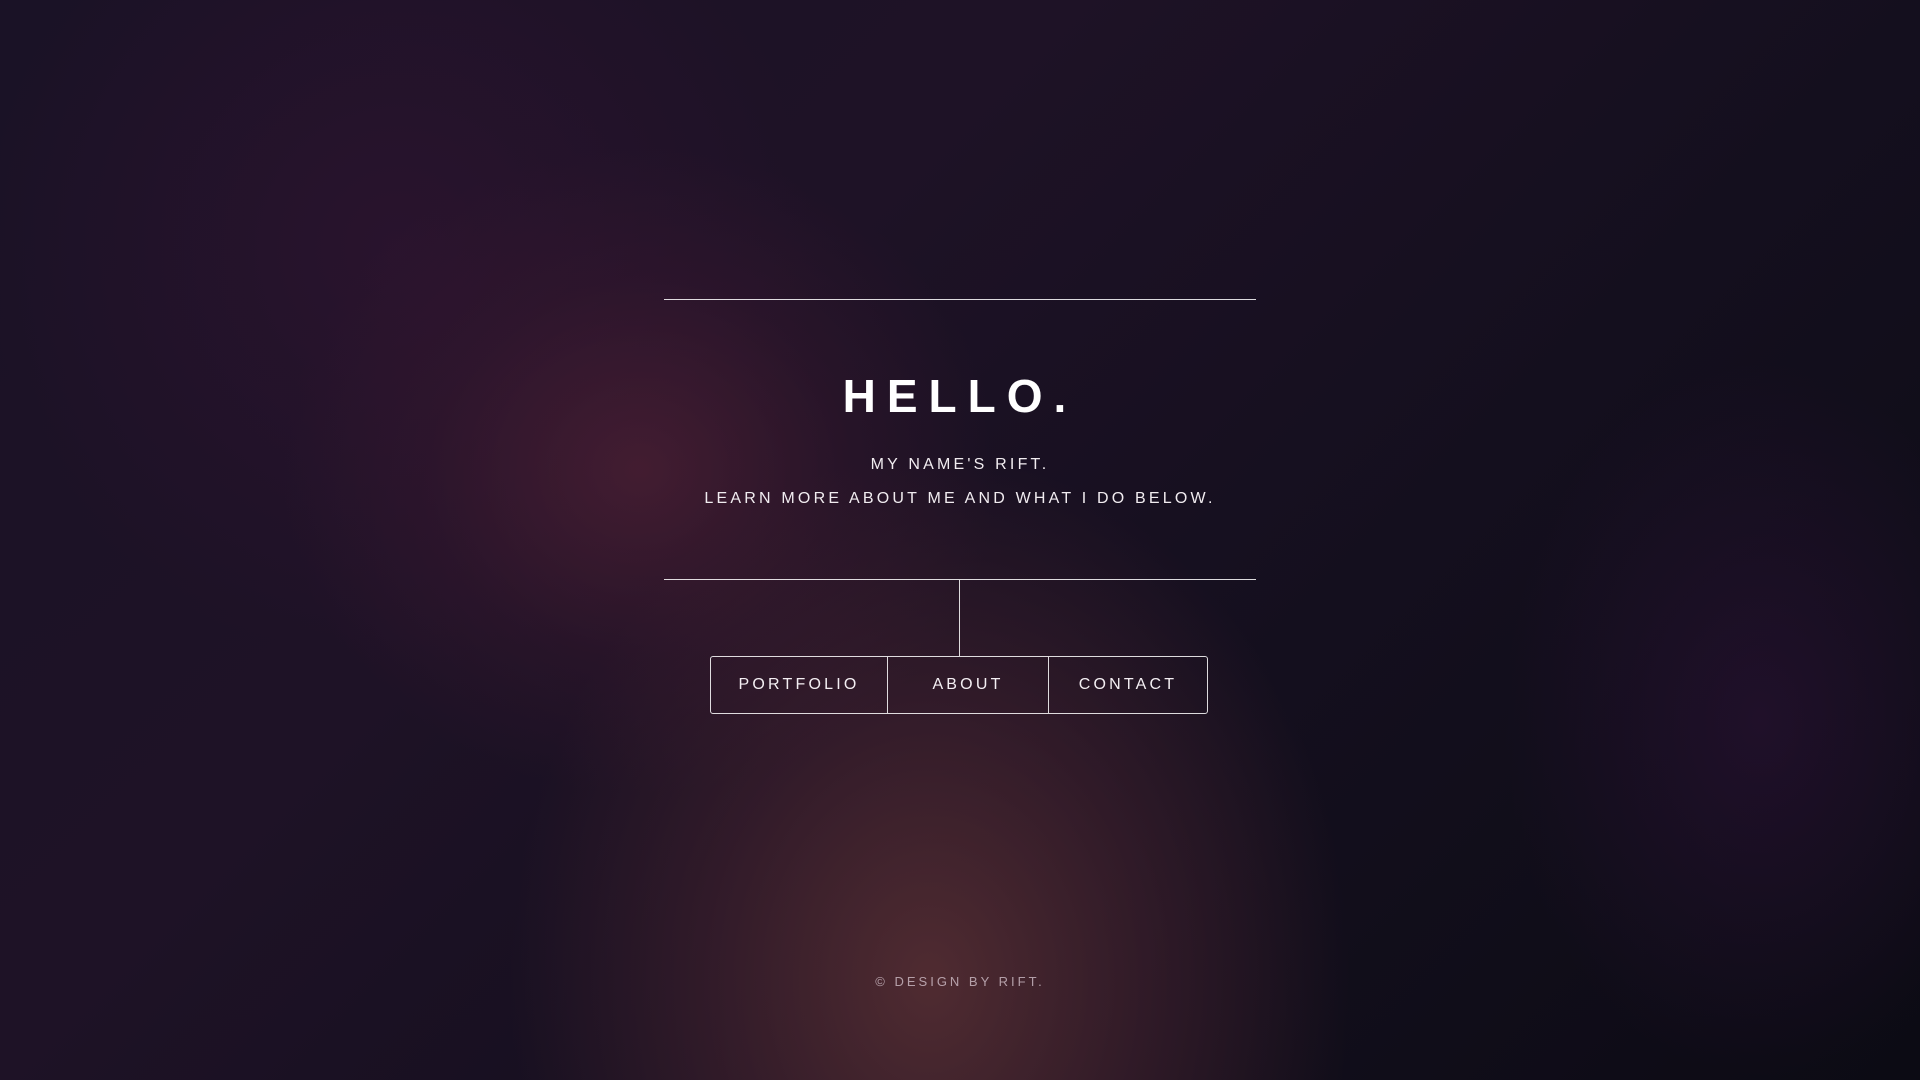 Image resolution: width=1920 pixels, height=1080 pixels. What do you see at coordinates (960, 981) in the screenshot?
I see `footer-credit: © DESIGN BY RIFT.` at bounding box center [960, 981].